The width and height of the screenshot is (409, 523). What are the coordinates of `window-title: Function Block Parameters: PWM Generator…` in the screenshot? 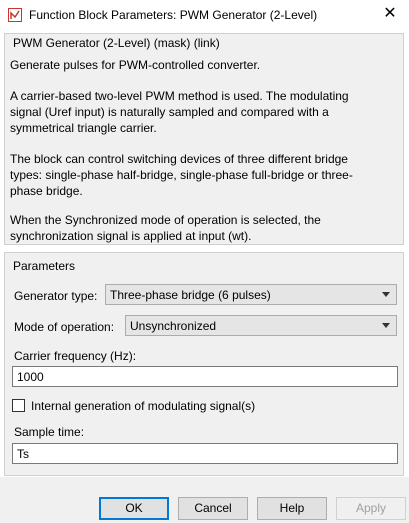 It's located at (173, 15).